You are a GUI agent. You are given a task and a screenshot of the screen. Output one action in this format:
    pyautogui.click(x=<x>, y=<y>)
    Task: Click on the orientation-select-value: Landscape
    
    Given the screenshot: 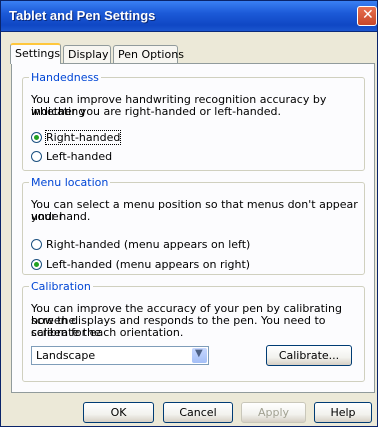 What is the action you would take?
    pyautogui.click(x=66, y=355)
    